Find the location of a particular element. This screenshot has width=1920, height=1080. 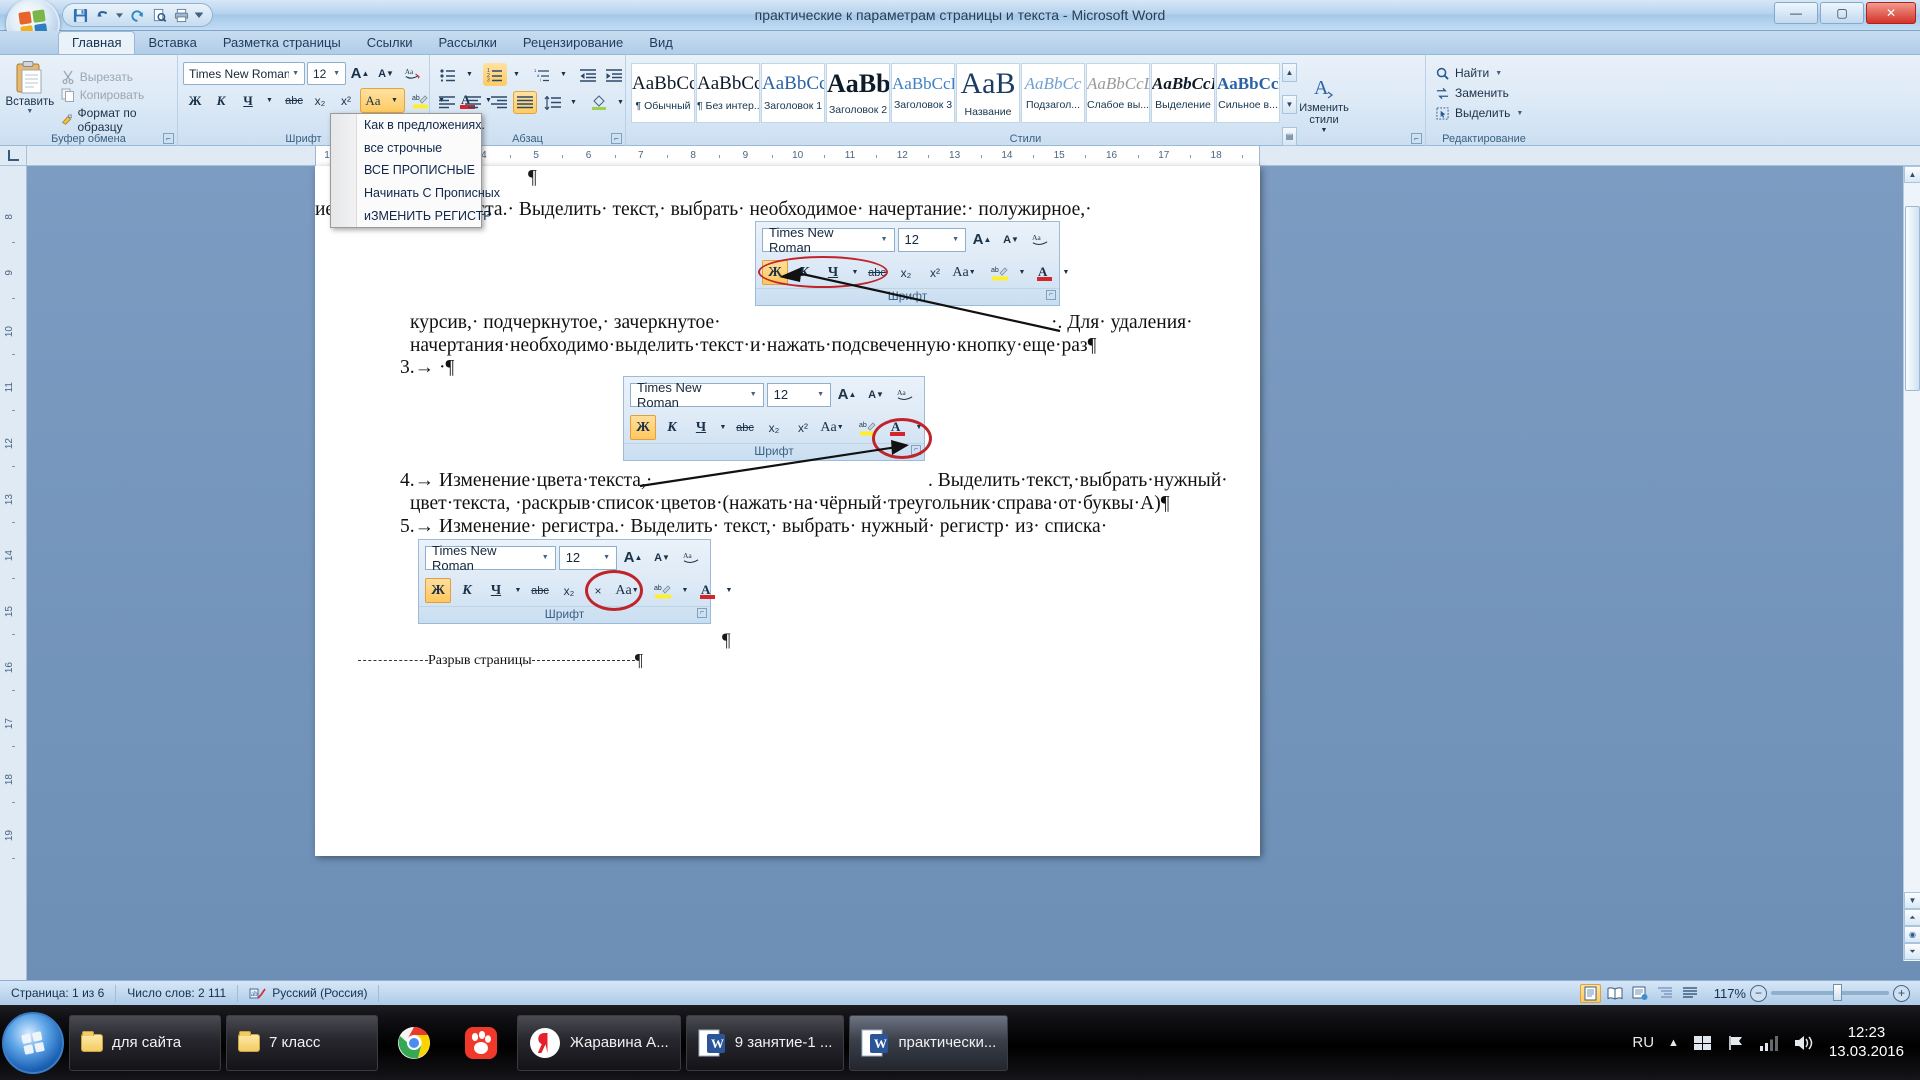

flag-icon is located at coordinates (1736, 1043).